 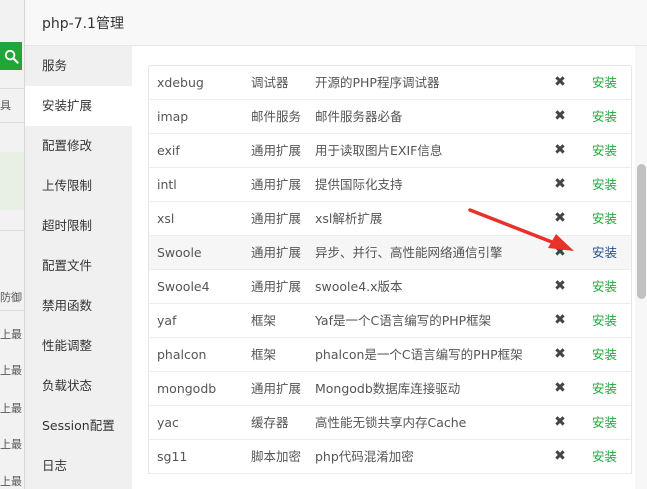 What do you see at coordinates (78, 306) in the screenshot?
I see `sidebar-item-disabled-functions: 禁用函数` at bounding box center [78, 306].